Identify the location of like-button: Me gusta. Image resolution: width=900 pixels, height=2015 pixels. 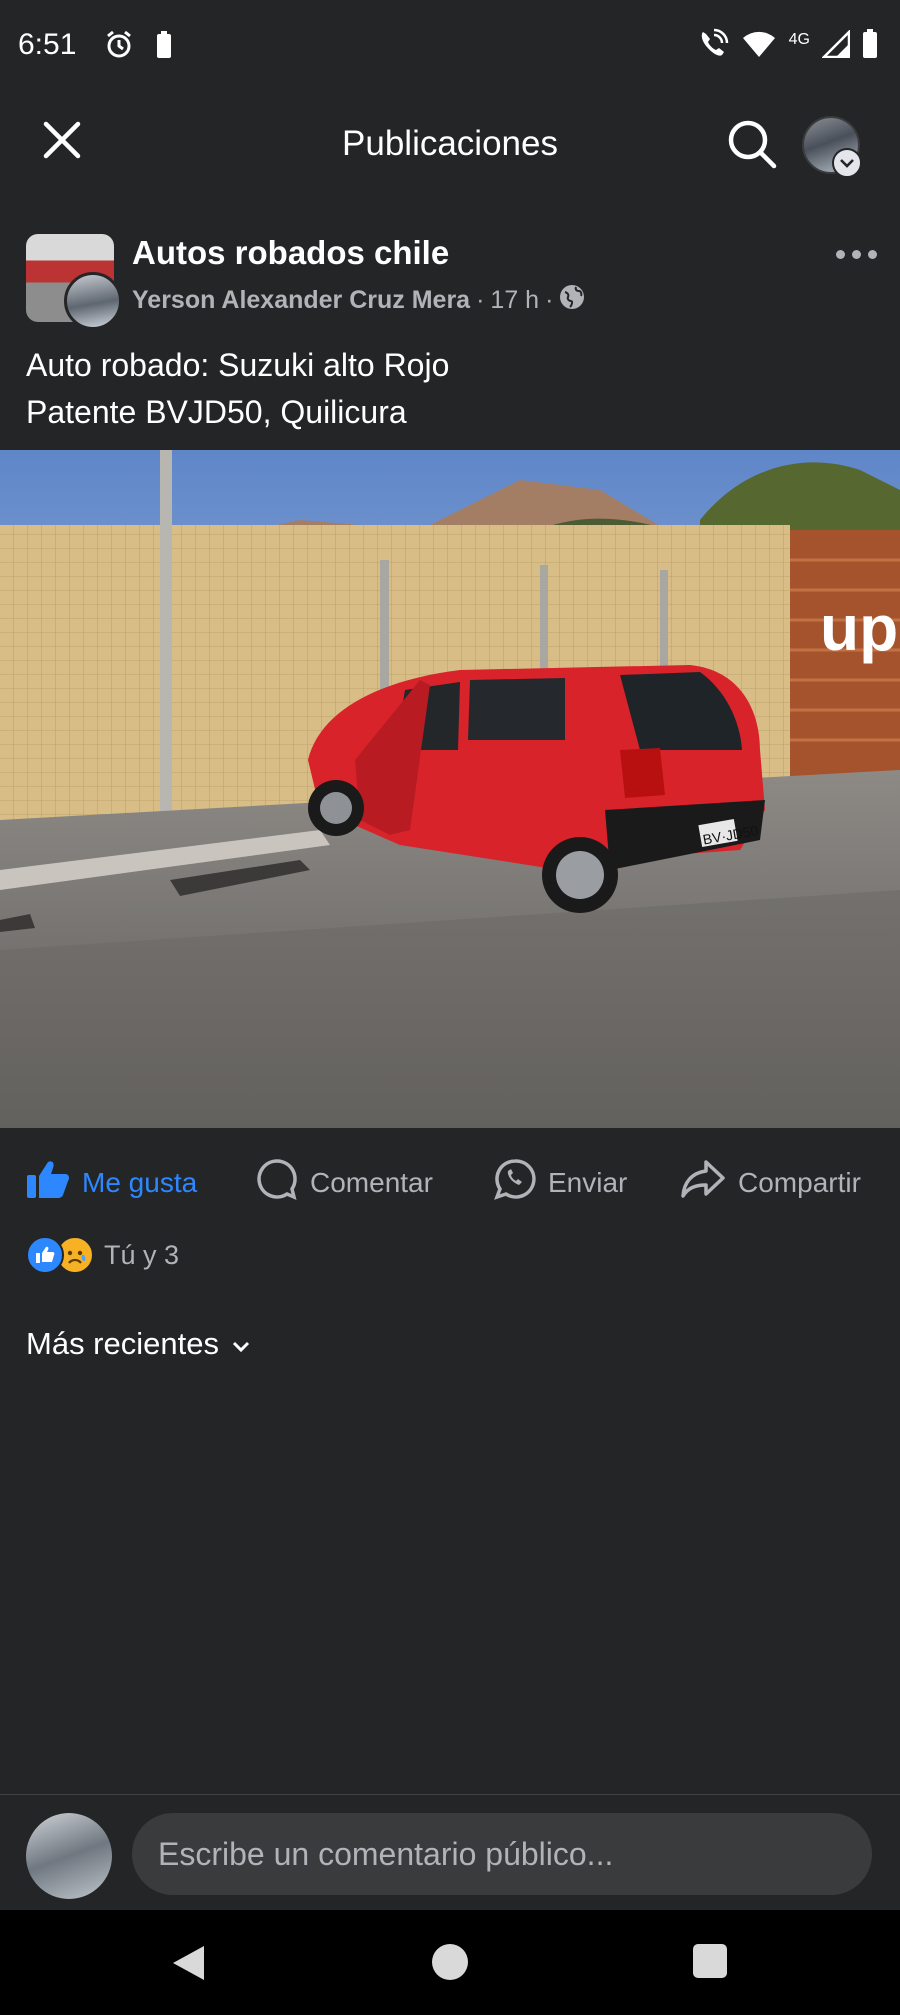
(111, 1182).